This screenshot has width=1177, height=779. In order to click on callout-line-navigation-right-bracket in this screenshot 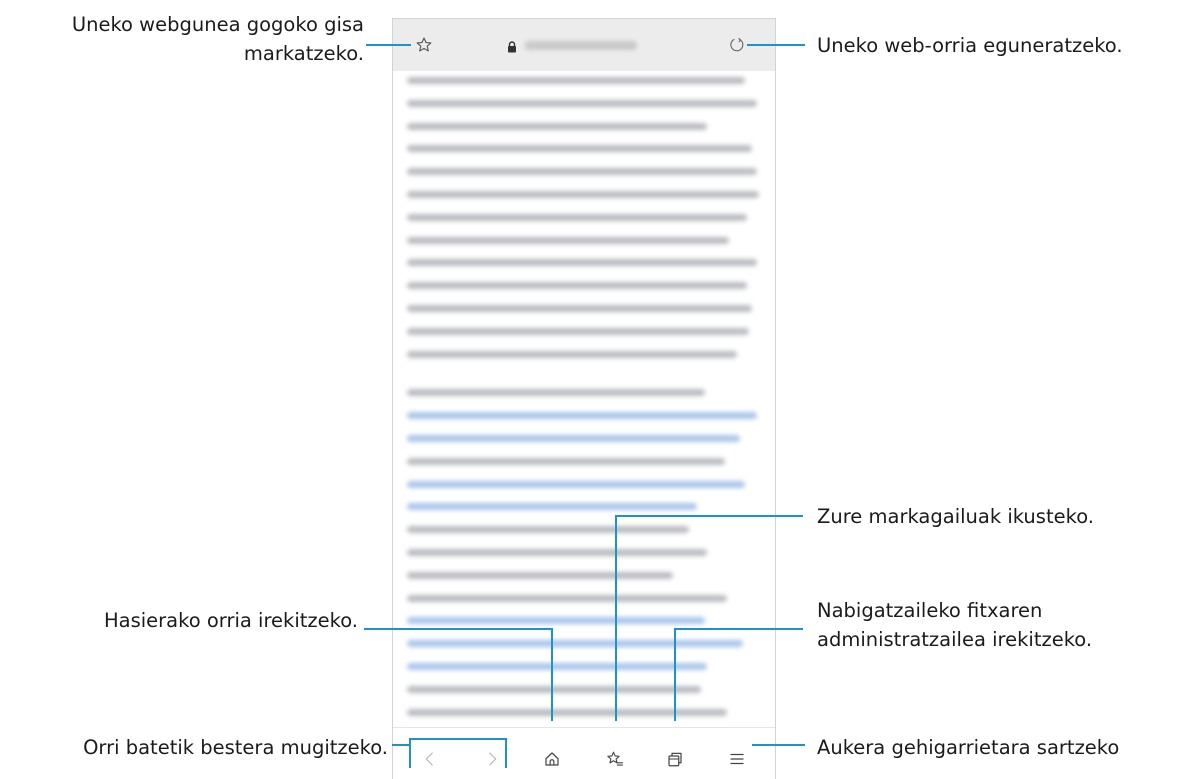, I will do `click(506, 753)`.